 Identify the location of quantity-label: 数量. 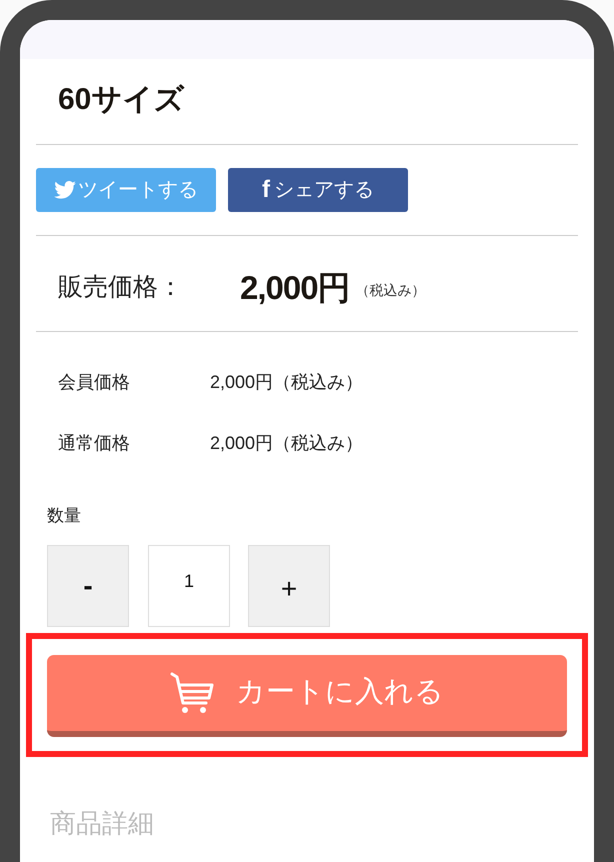
(63, 516).